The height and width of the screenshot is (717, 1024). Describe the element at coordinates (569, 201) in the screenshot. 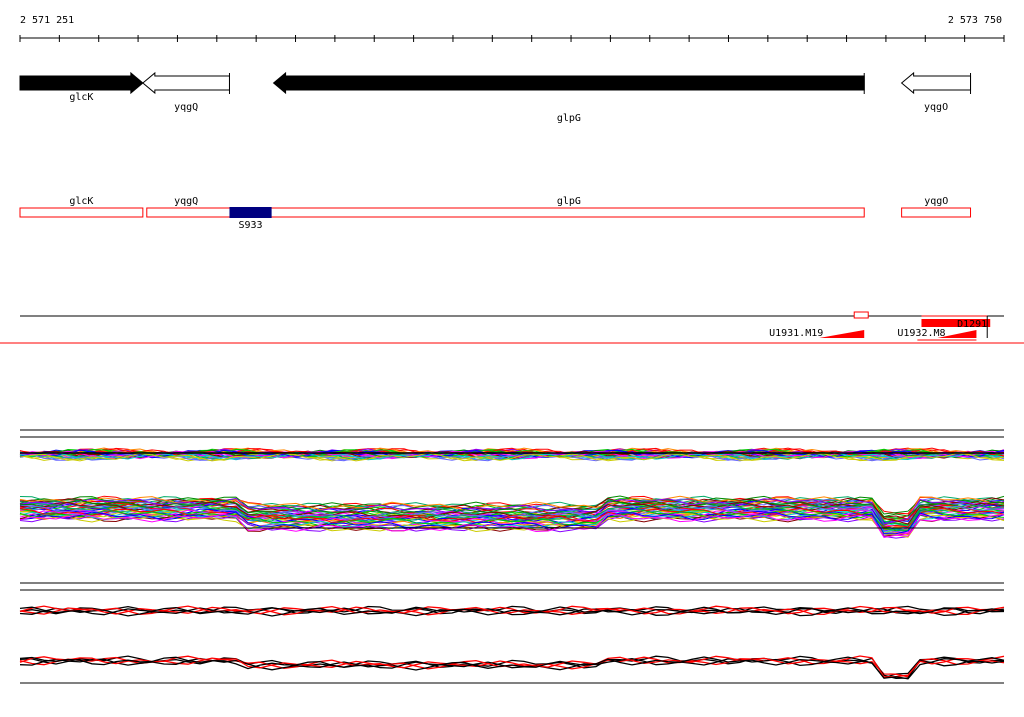

I see `annotation-label-glpg: glpG` at that location.